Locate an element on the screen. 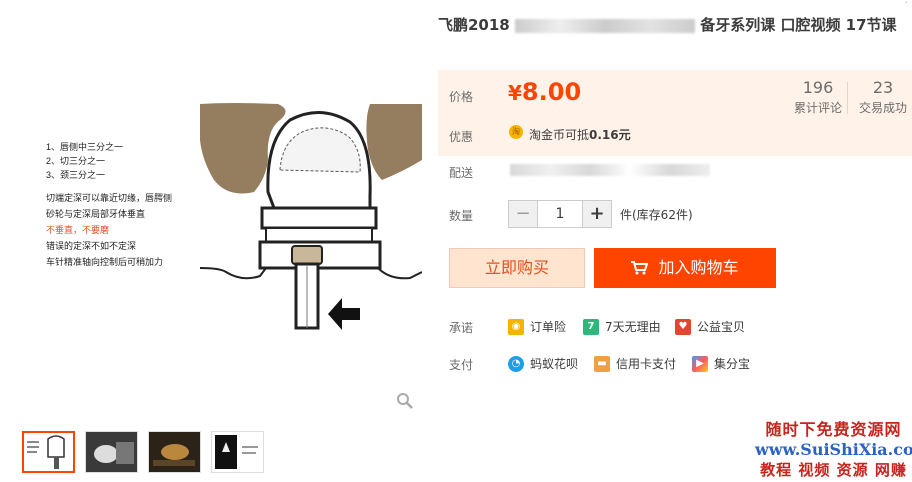 The width and height of the screenshot is (912, 482). promo-label: 优惠 is located at coordinates (461, 137).